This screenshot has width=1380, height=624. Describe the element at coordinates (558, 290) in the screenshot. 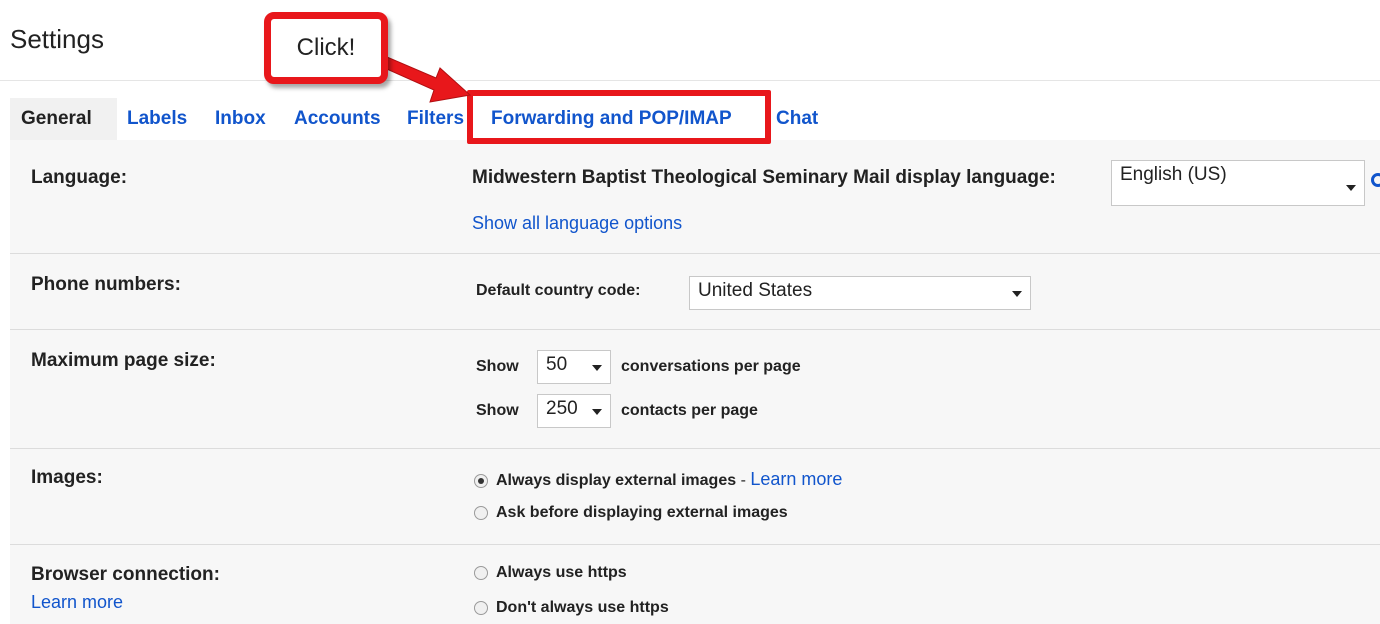

I see `country-code-label: Default country code:` at that location.